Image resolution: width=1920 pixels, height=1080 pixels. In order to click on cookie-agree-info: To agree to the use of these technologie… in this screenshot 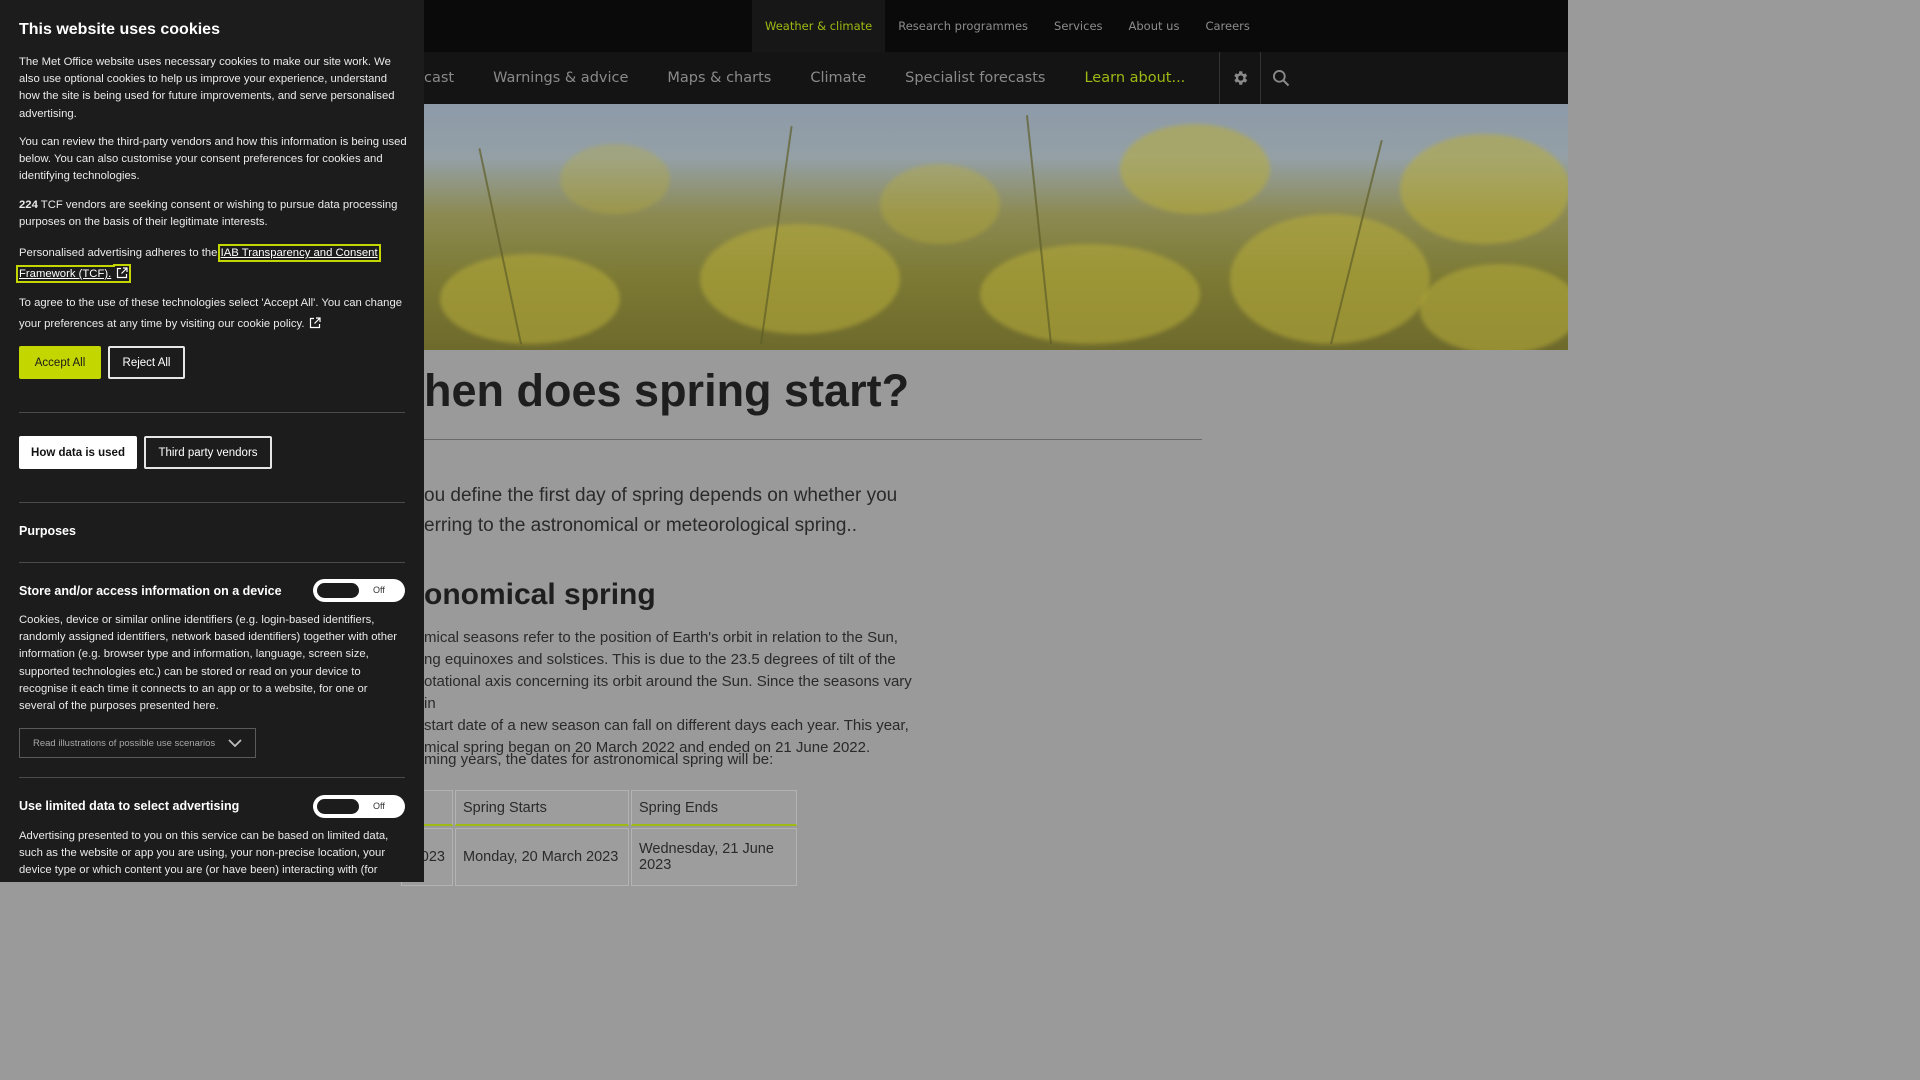, I will do `click(211, 313)`.